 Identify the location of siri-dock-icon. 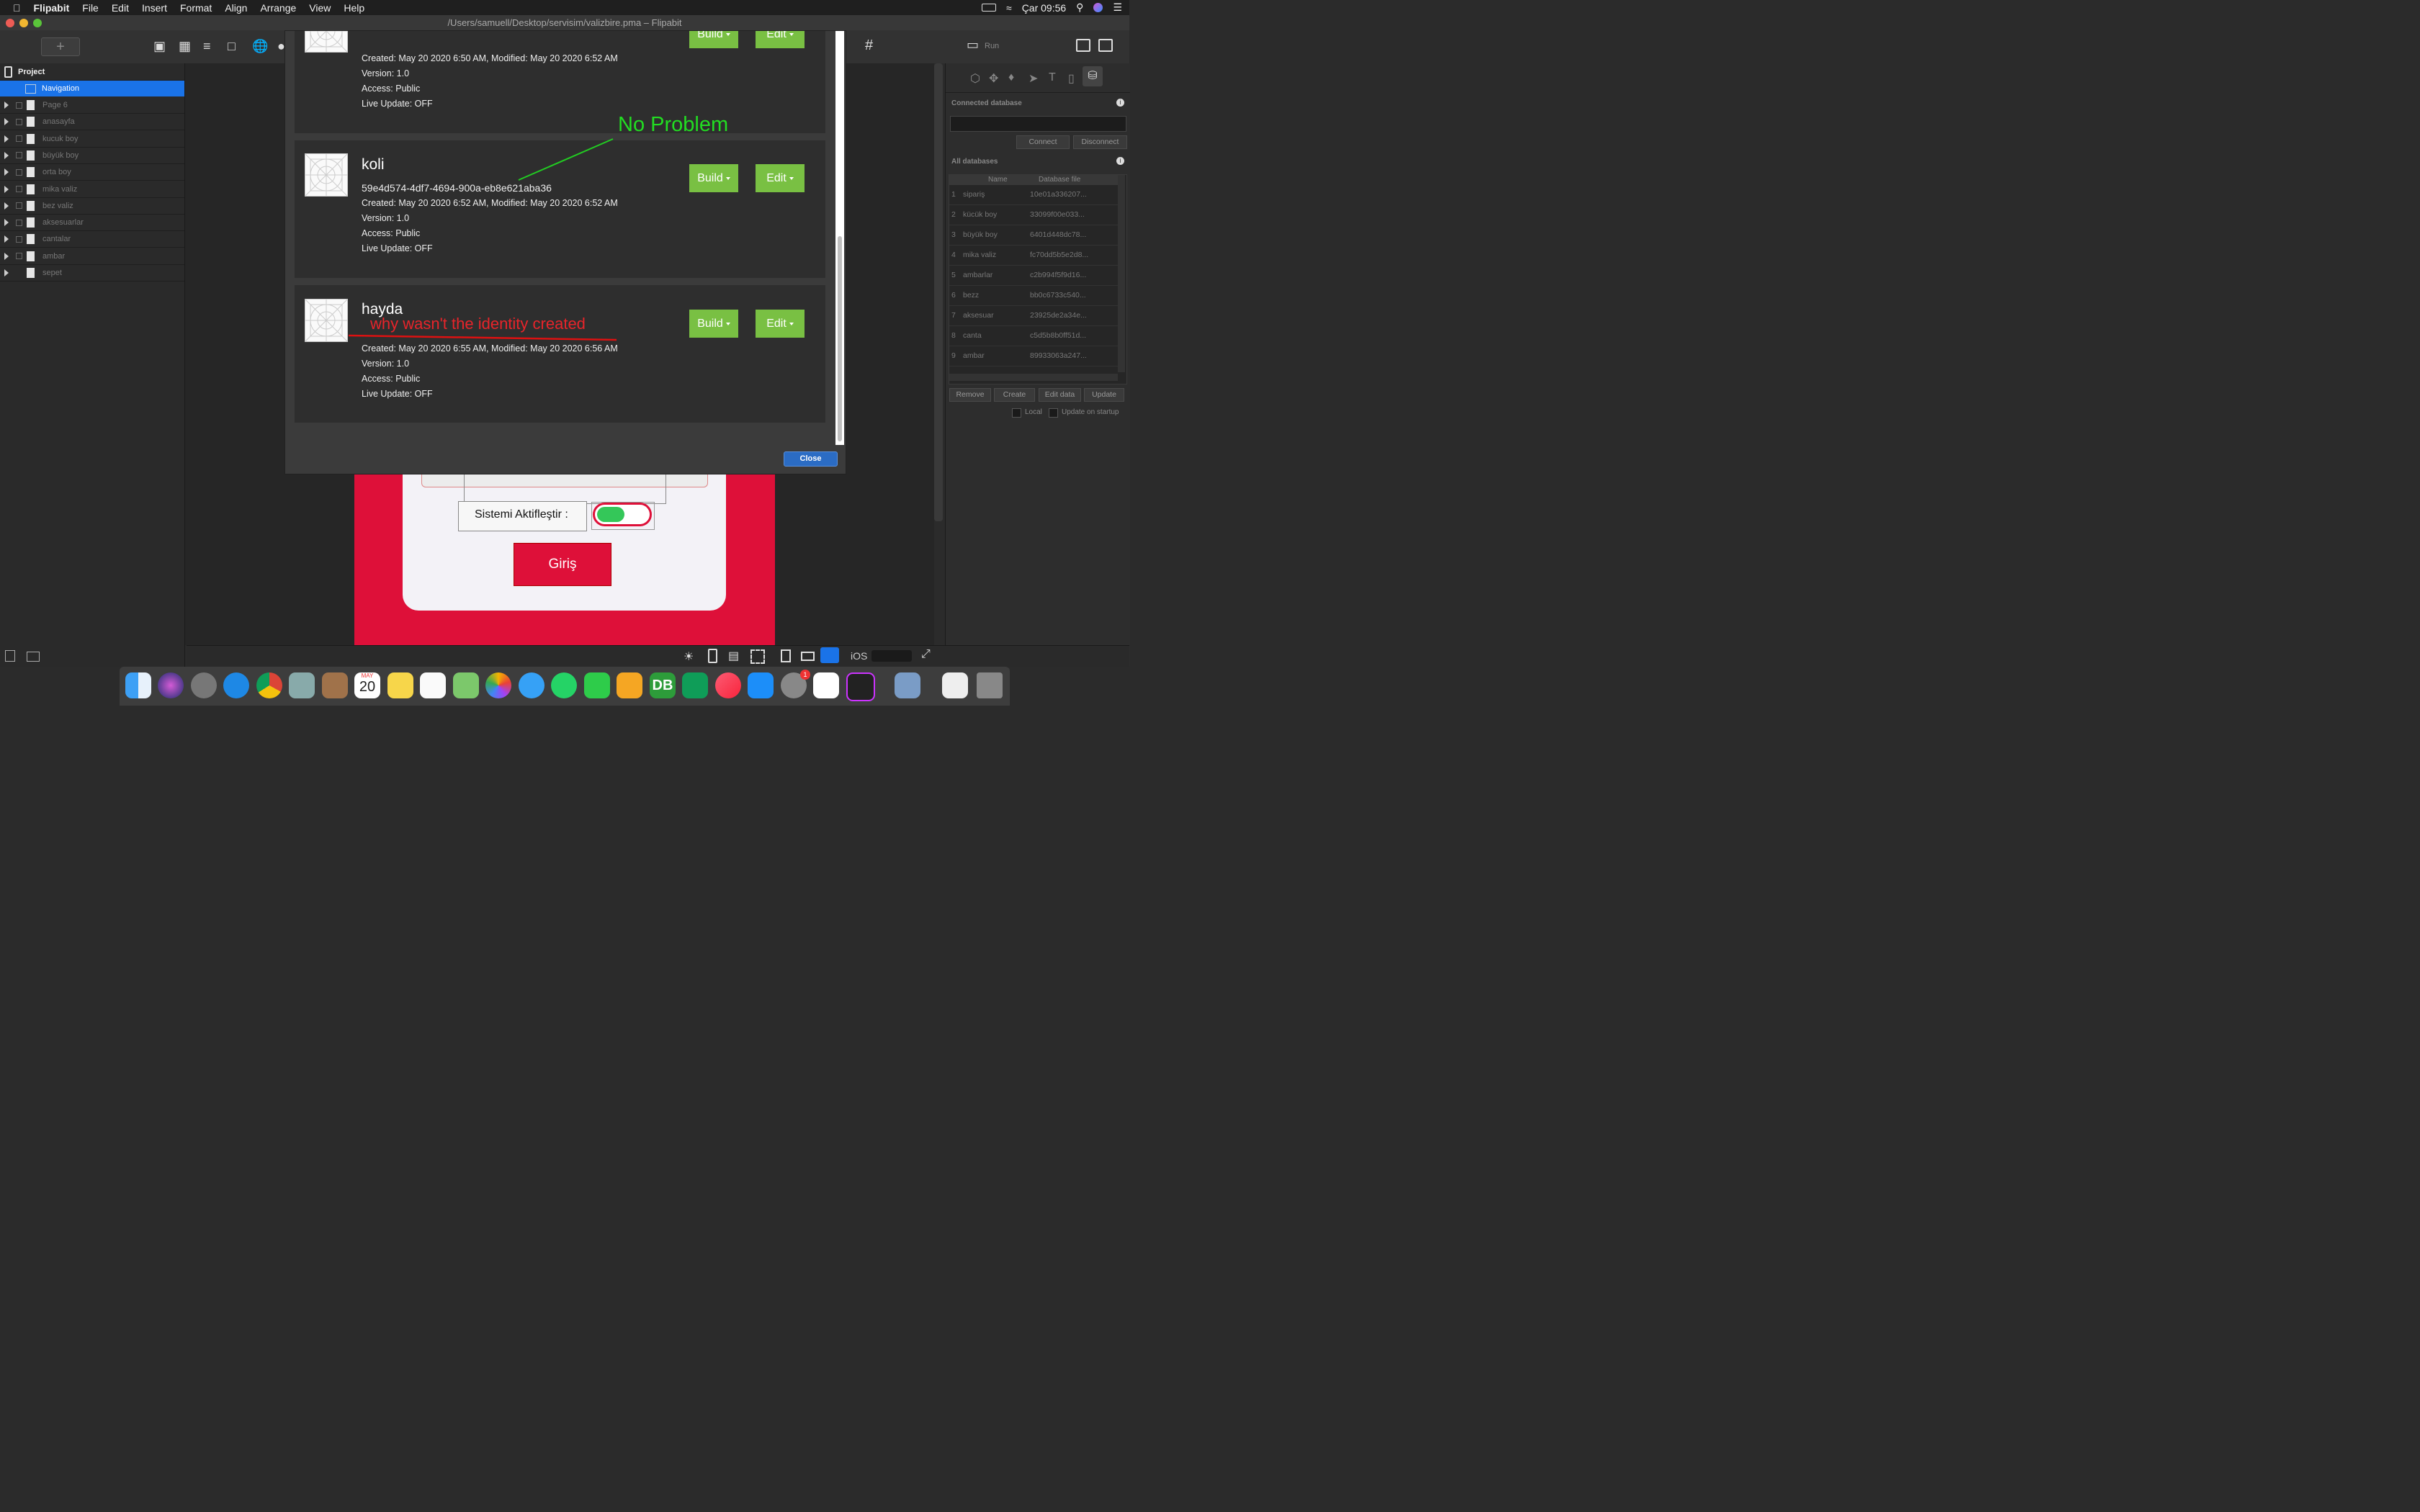
(171, 685).